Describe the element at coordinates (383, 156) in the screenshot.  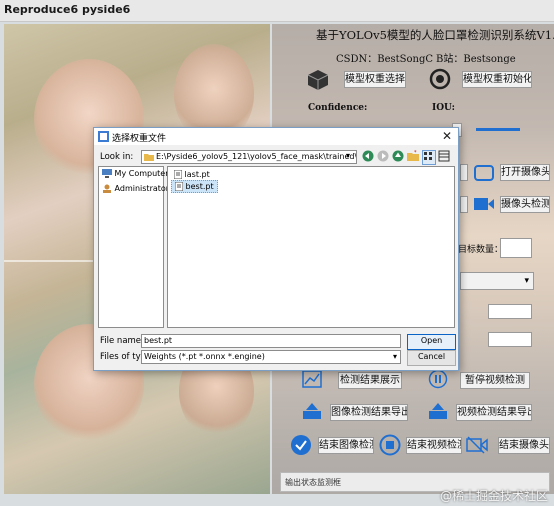
I see `forward-icon` at that location.